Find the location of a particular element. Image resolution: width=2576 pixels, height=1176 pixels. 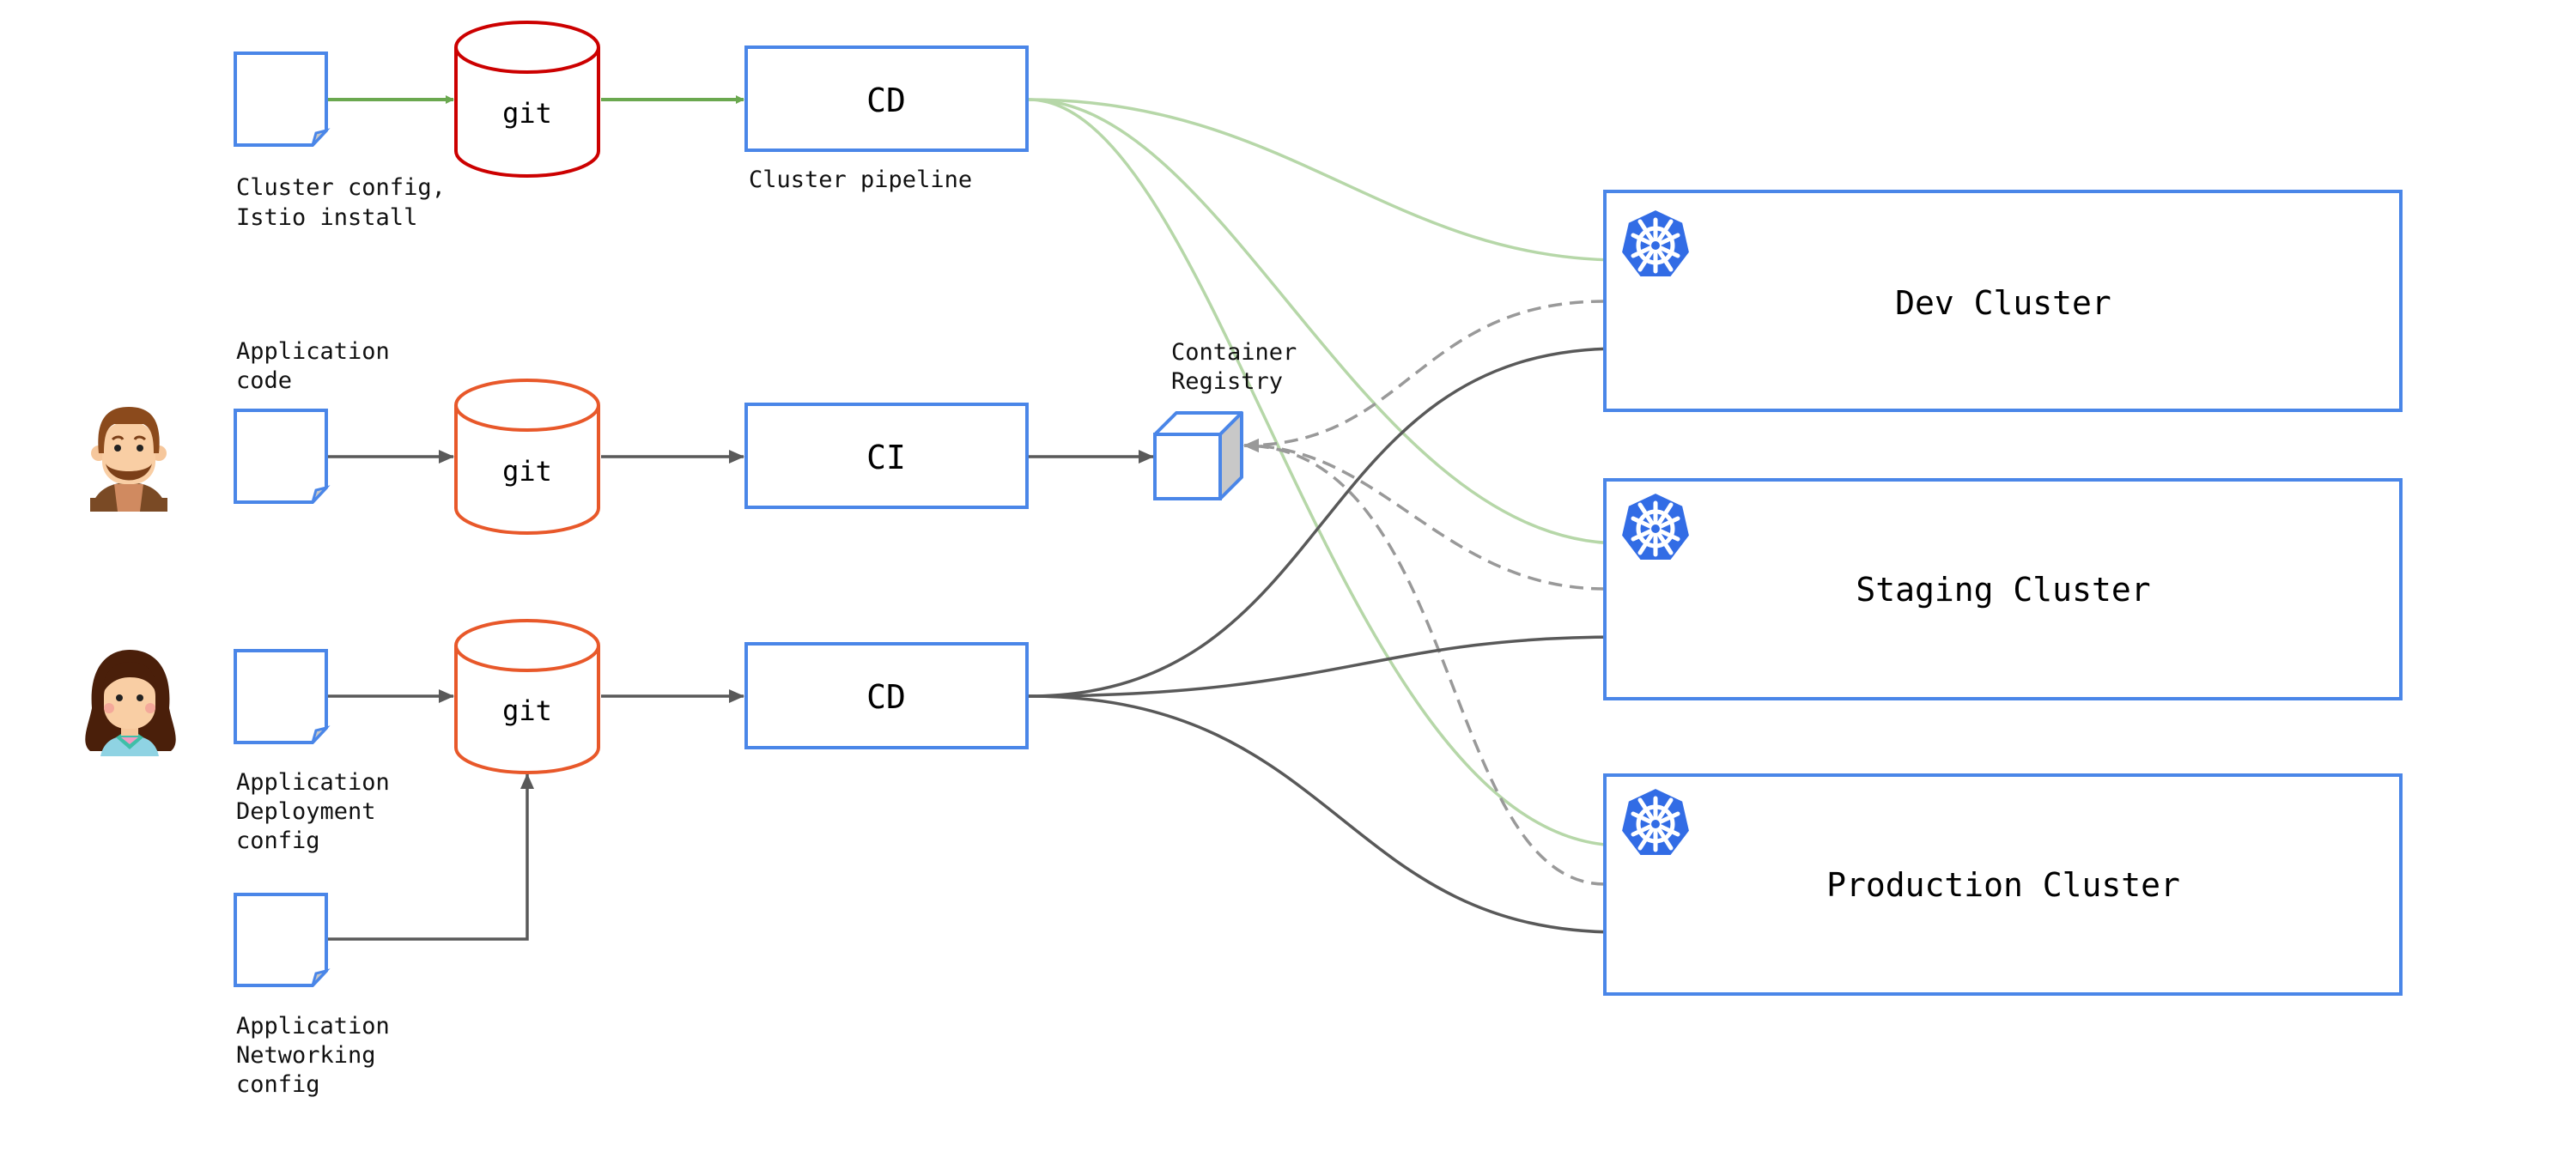

cluster-pipeline-caption: Cluster pipeline is located at coordinates (861, 180).